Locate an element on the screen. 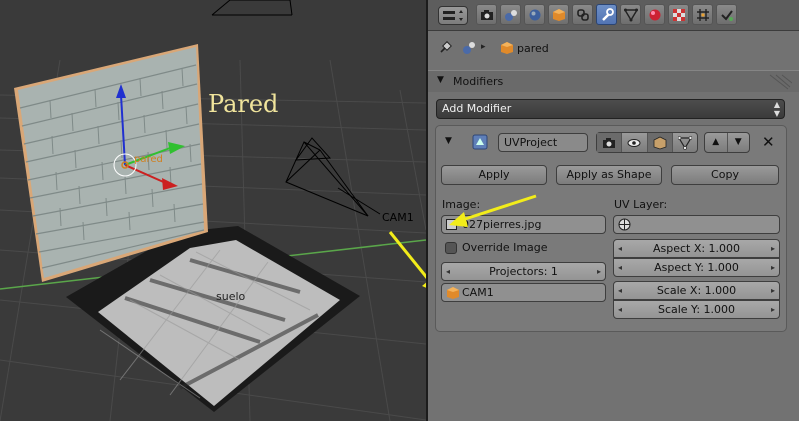  dropdown-updown-icon: ▲ ▼ is located at coordinates (776, 109).